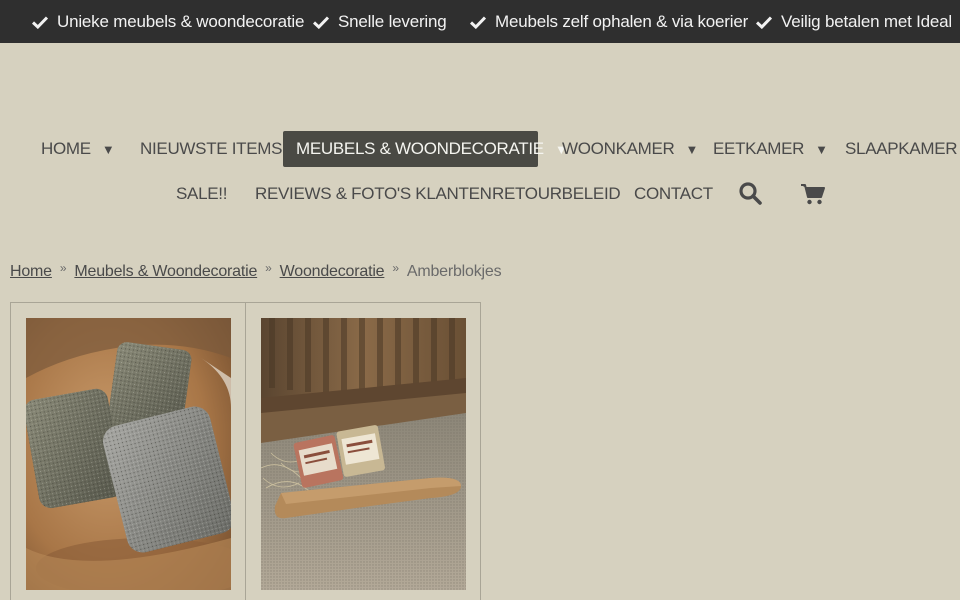 This screenshot has height=600, width=960. I want to click on grid-divider, so click(245, 451).